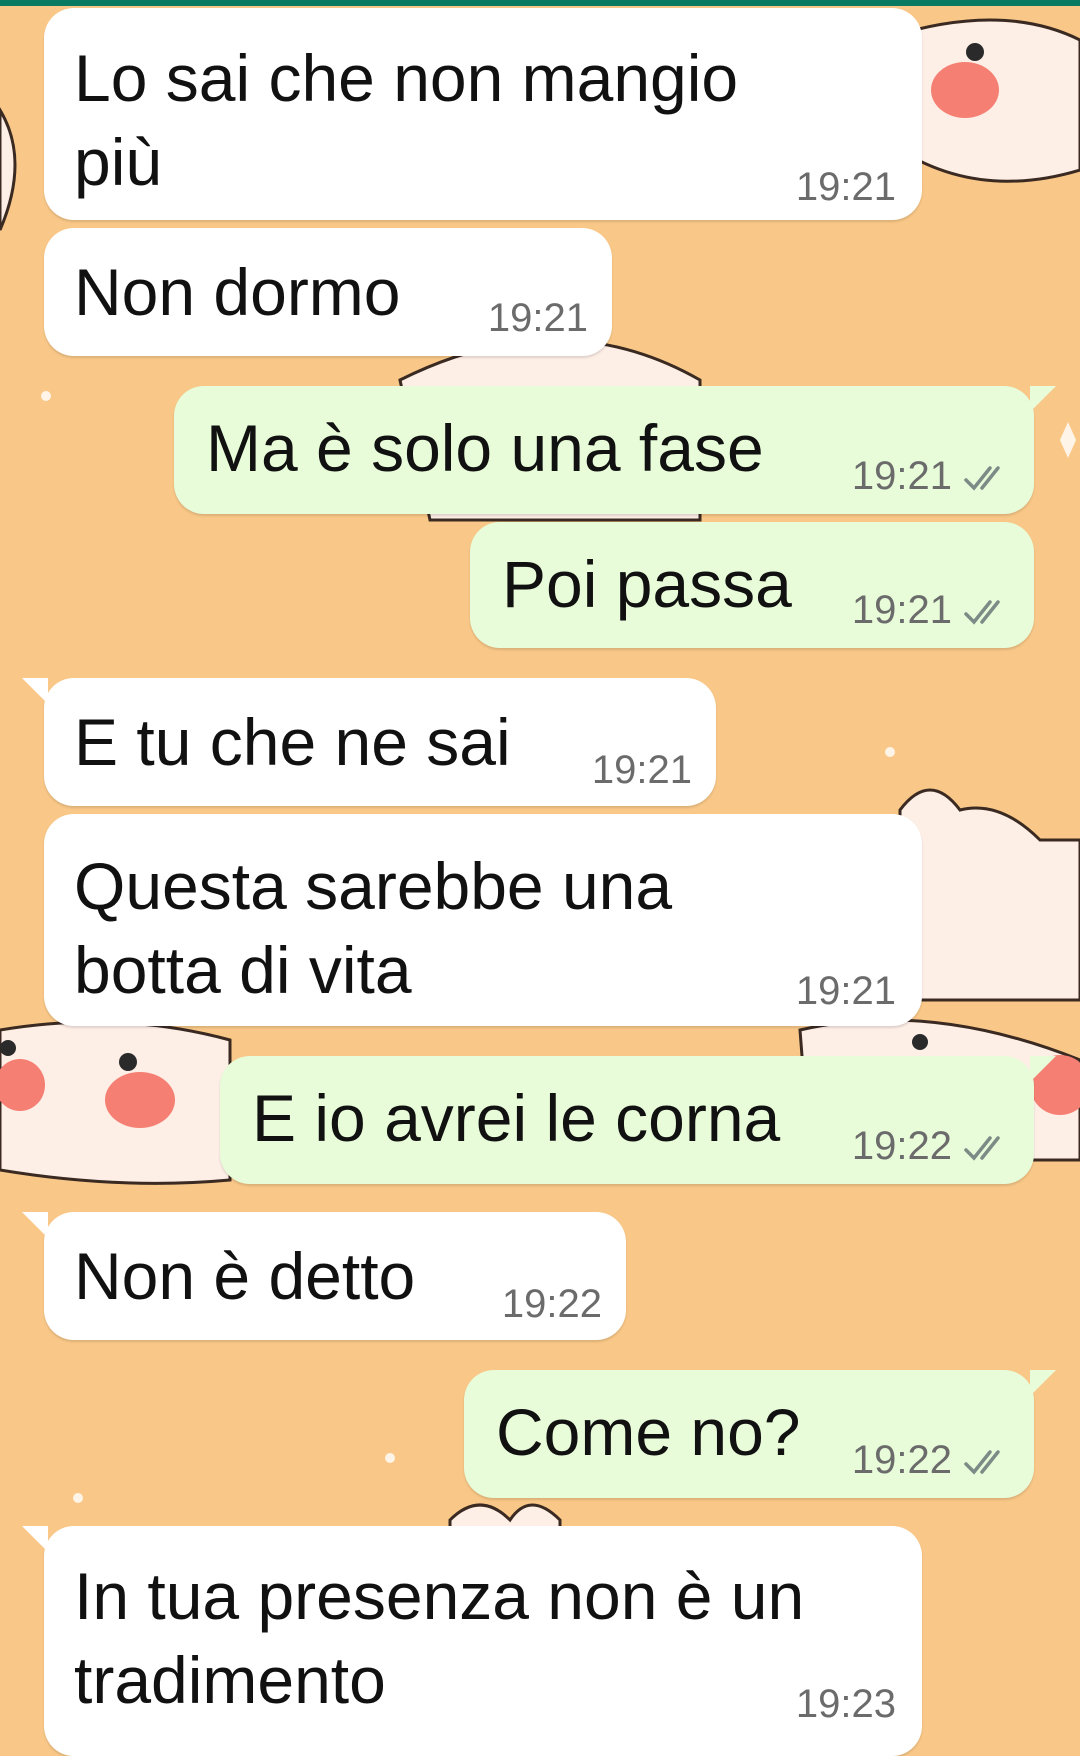 This screenshot has width=1080, height=1756. Describe the element at coordinates (516, 1118) in the screenshot. I see `message-text: E io avrei le corna` at that location.